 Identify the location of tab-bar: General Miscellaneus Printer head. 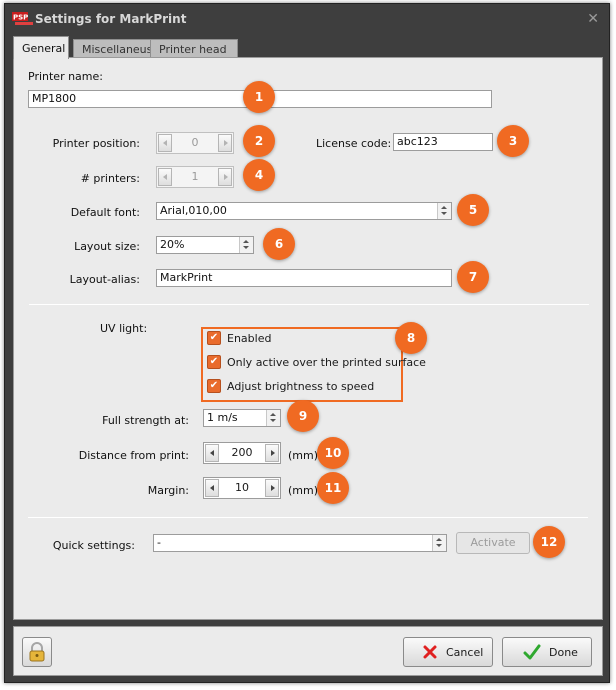
(308, 47).